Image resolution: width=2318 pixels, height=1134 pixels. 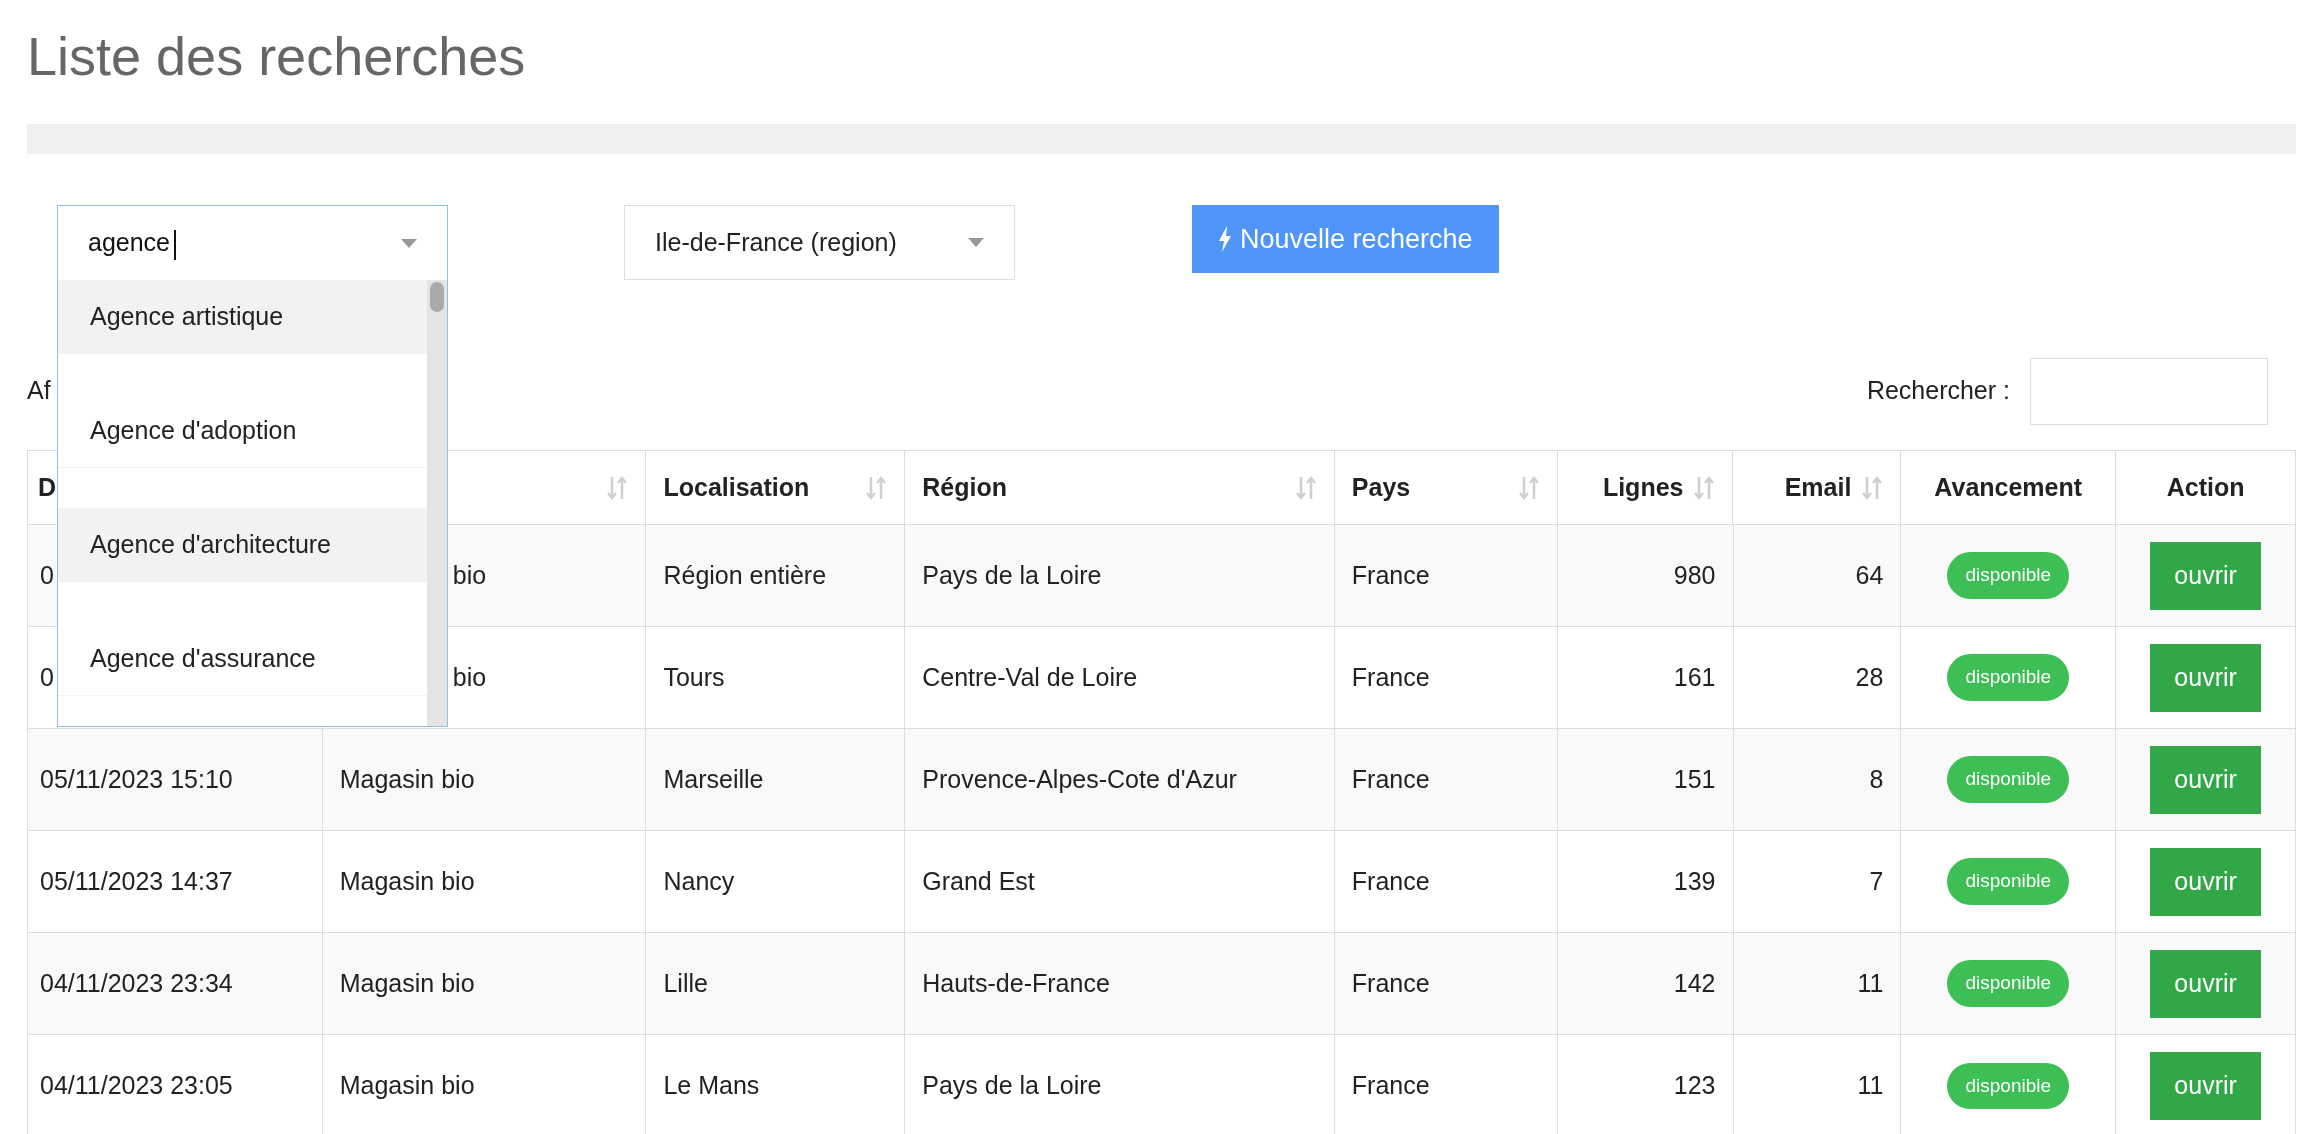 I want to click on table-cell-text: Lille, so click(x=685, y=983).